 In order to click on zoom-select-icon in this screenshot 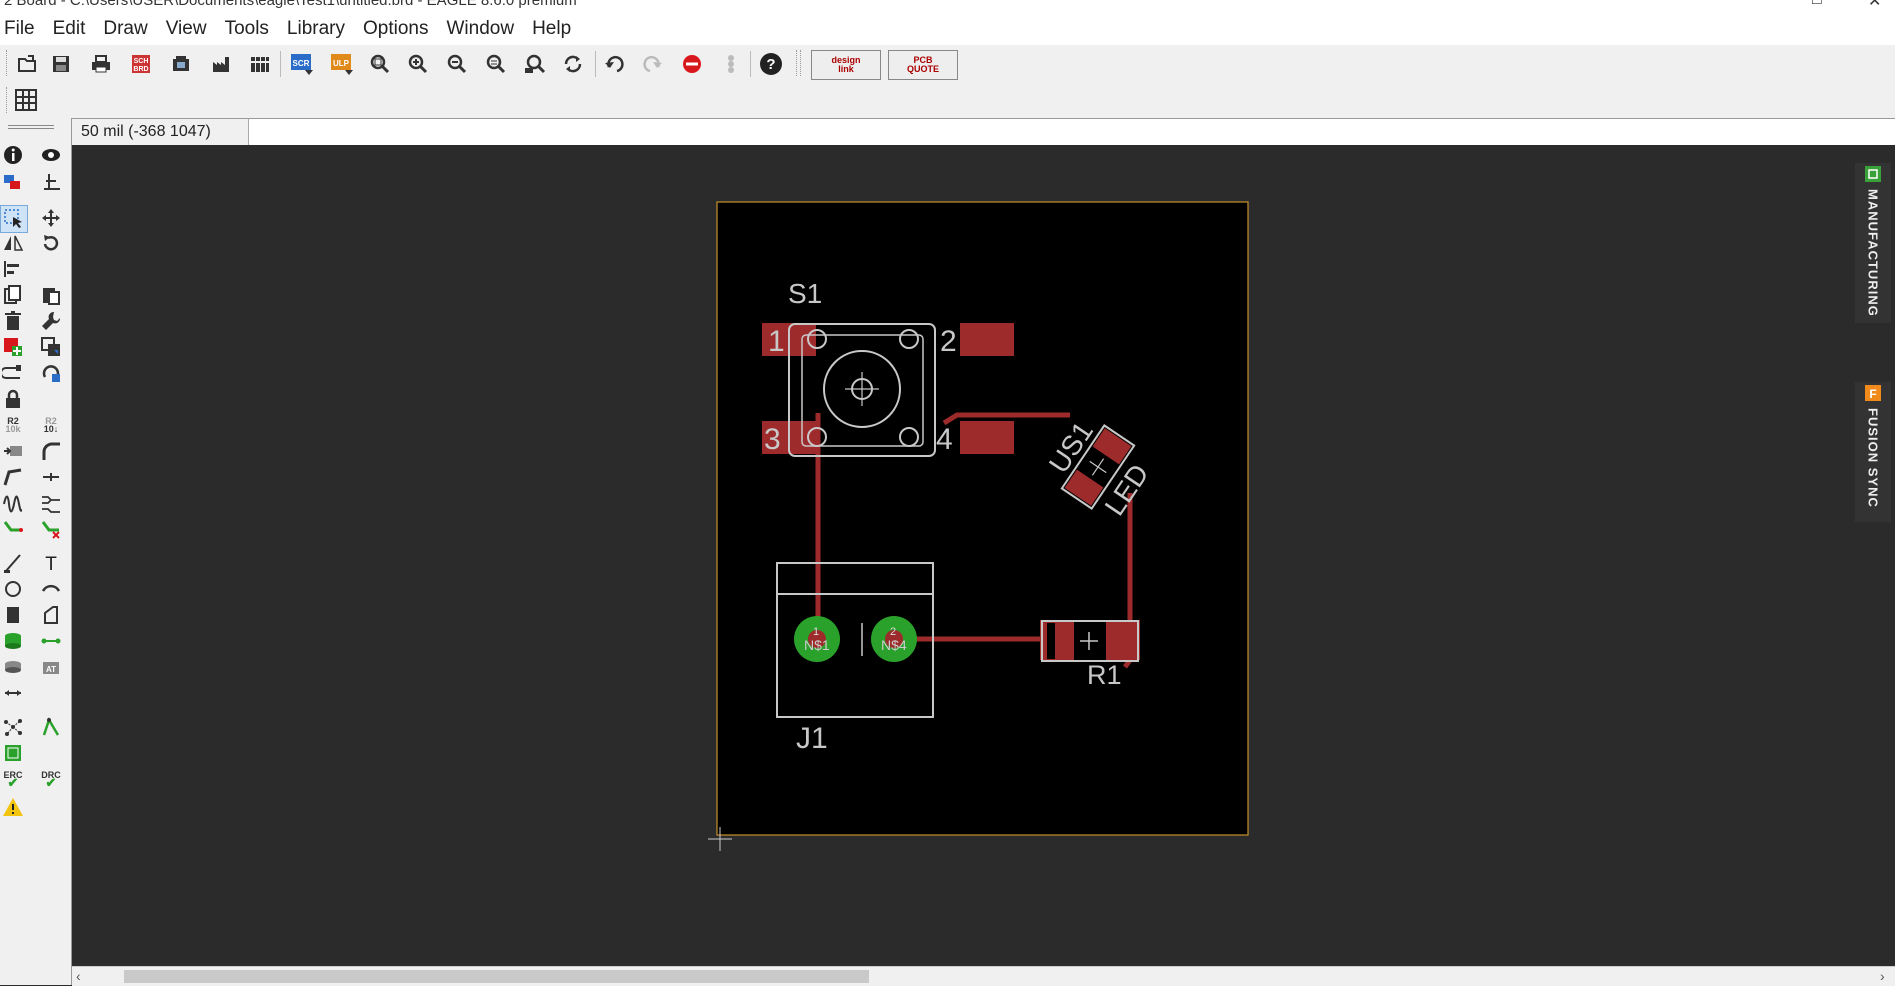, I will do `click(496, 64)`.